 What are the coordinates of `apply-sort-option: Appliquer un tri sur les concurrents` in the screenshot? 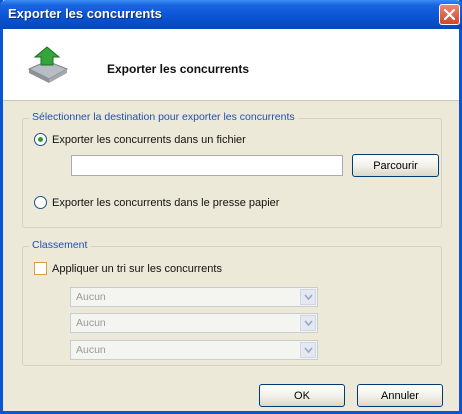 It's located at (128, 268).